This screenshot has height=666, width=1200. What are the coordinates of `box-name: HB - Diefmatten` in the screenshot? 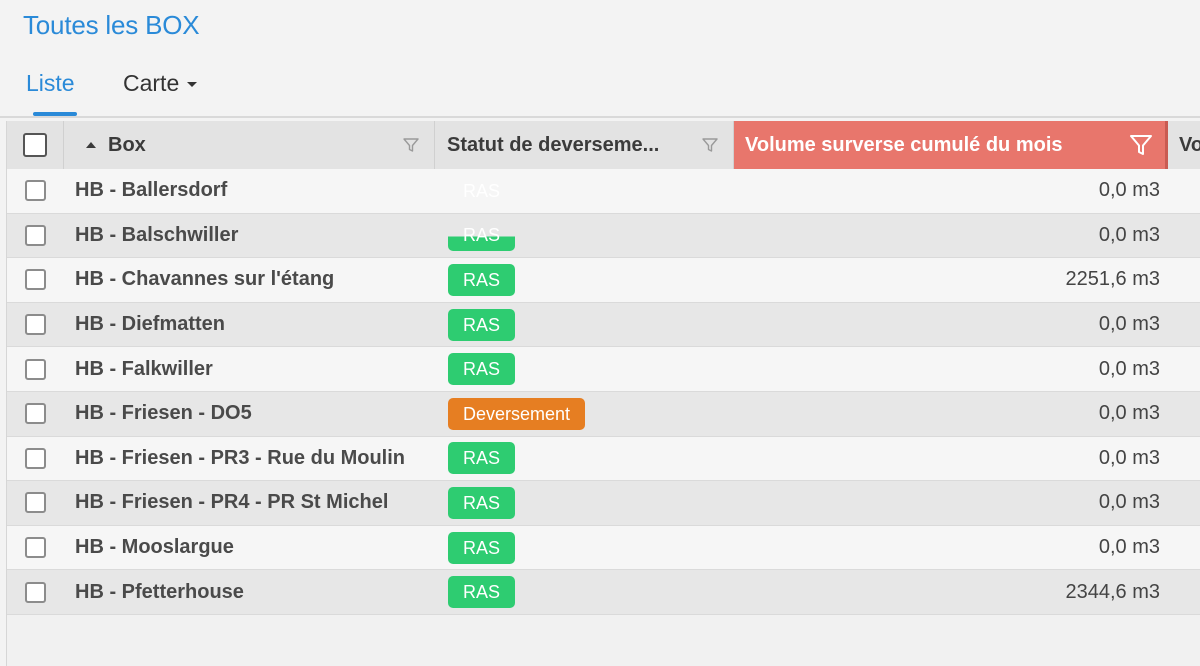 It's located at (249, 325).